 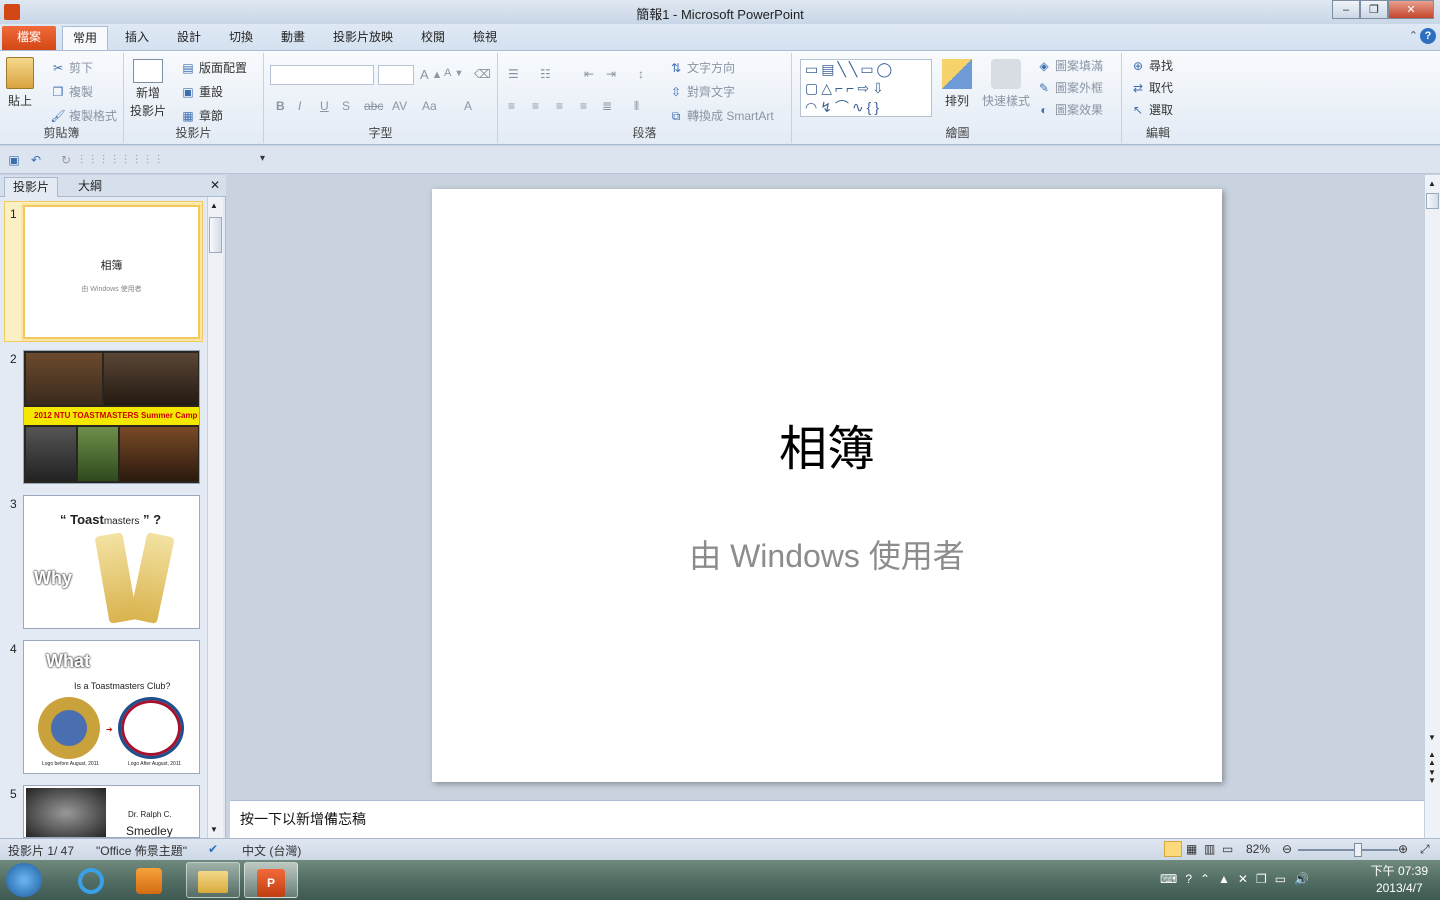 What do you see at coordinates (1227, 849) in the screenshot?
I see `slideshow-icon: ▭` at bounding box center [1227, 849].